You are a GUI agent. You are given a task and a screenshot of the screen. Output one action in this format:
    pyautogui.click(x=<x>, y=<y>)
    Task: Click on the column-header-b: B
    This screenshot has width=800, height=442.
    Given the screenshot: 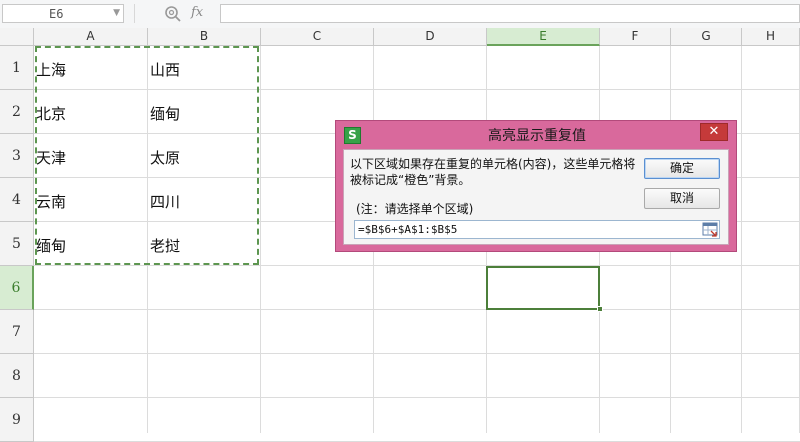 What is the action you would take?
    pyautogui.click(x=204, y=37)
    